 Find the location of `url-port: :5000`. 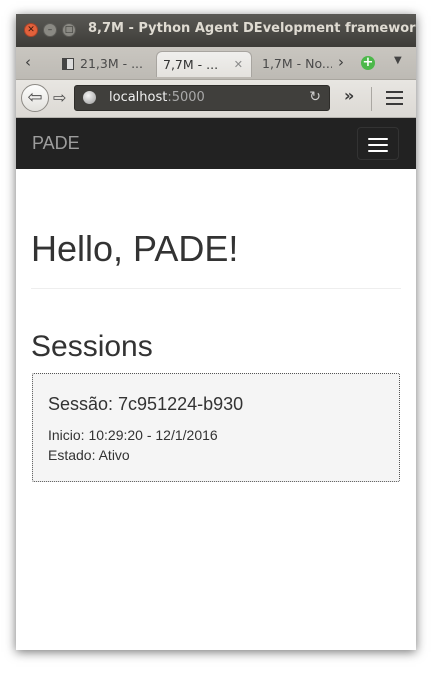

url-port: :5000 is located at coordinates (186, 97).